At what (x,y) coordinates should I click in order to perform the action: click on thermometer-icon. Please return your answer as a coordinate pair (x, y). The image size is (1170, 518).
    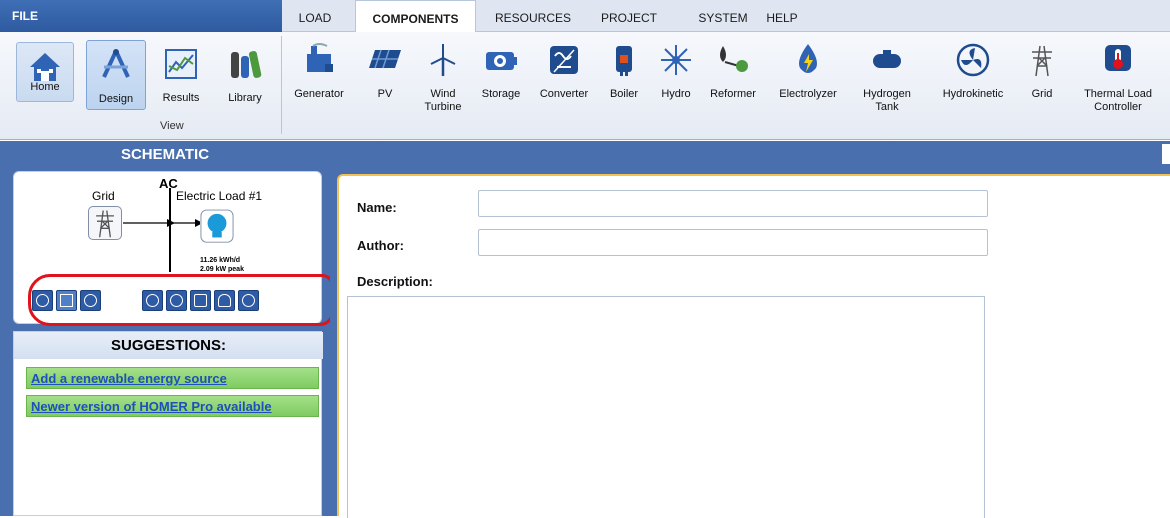
    Looking at the image, I should click on (1118, 58).